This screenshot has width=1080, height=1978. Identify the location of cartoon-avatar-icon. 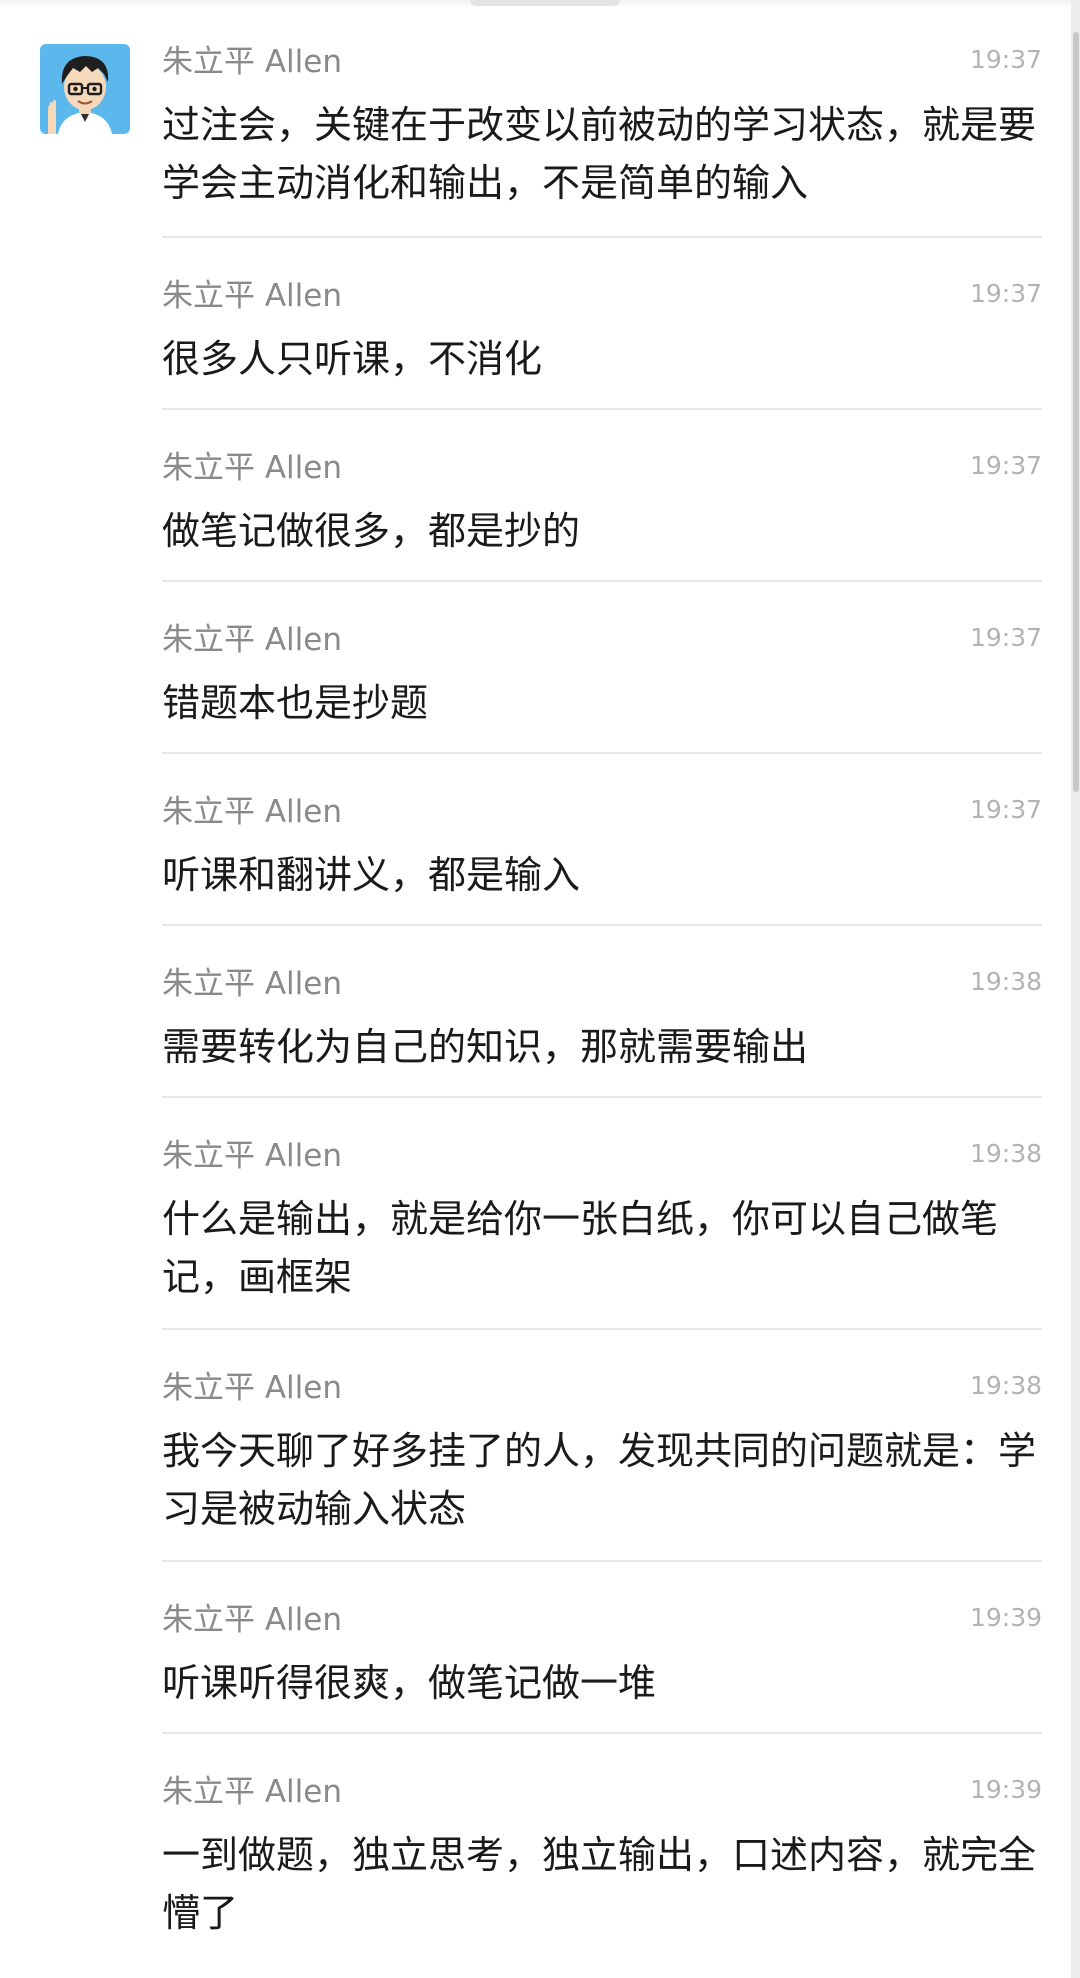
(85, 89).